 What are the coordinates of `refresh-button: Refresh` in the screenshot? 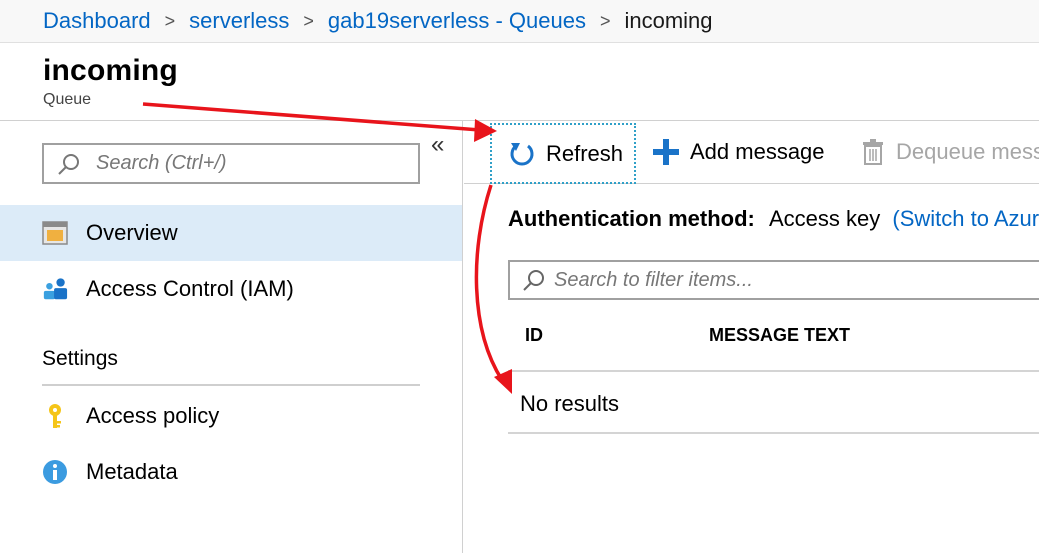 It's located at (563, 153).